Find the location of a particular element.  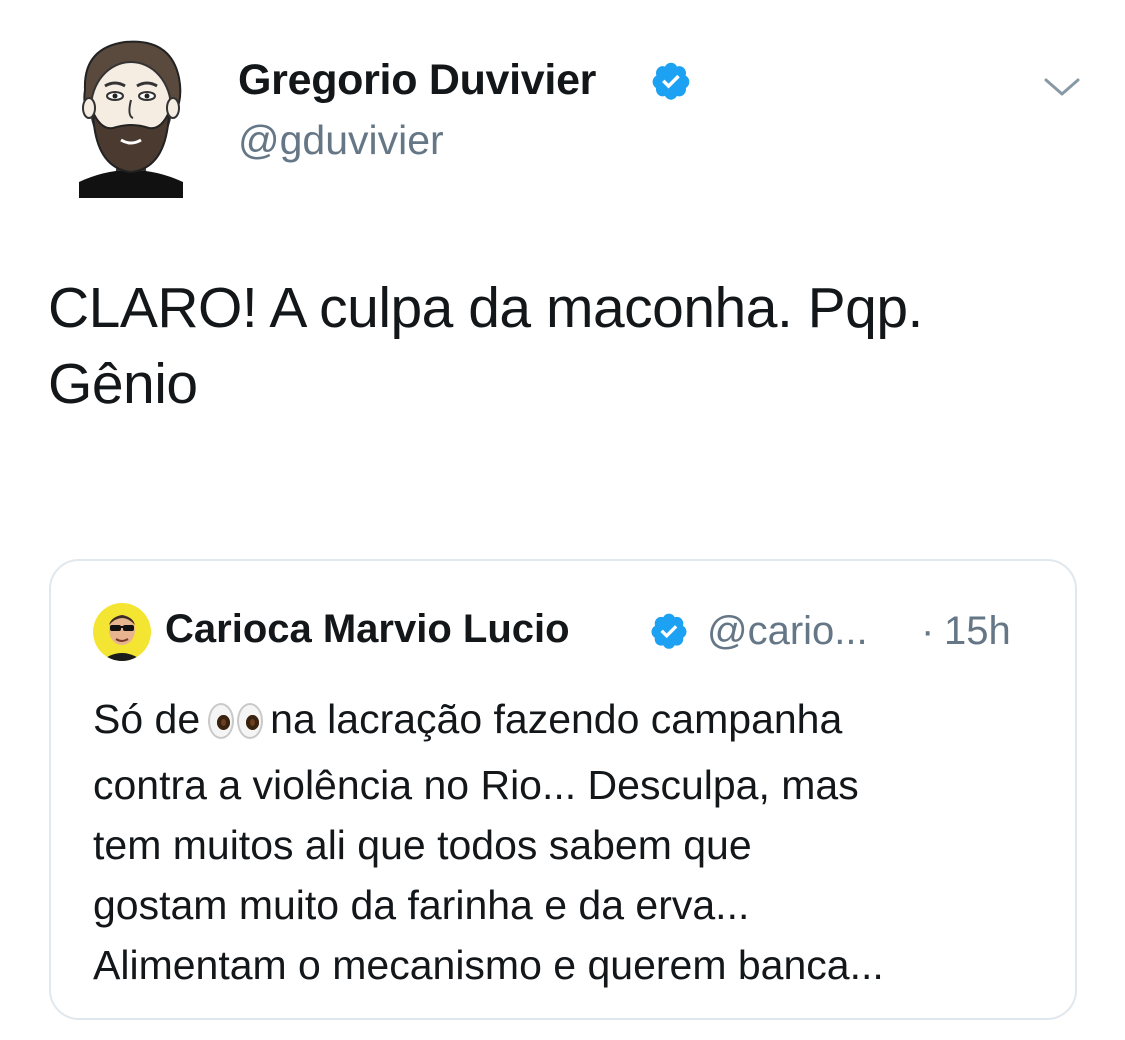

tweet-text-line: CLARO! A culpa da maconha. Pqp. is located at coordinates (485, 308).